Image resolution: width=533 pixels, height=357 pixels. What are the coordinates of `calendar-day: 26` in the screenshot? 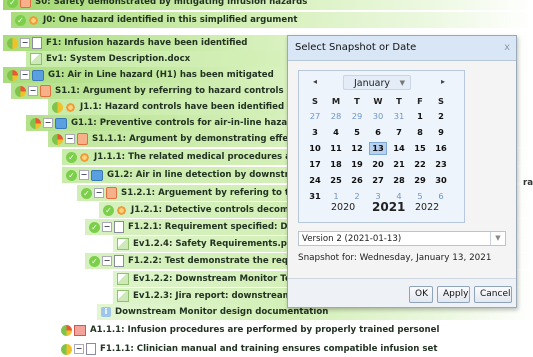 It's located at (357, 180).